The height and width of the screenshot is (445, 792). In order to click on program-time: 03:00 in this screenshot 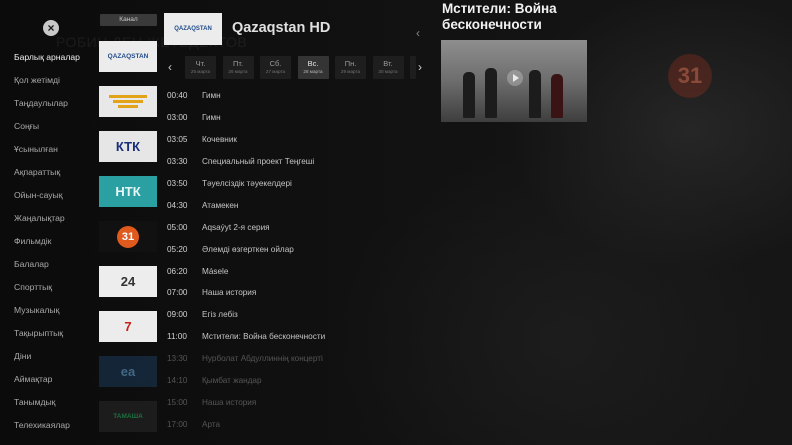, I will do `click(177, 118)`.